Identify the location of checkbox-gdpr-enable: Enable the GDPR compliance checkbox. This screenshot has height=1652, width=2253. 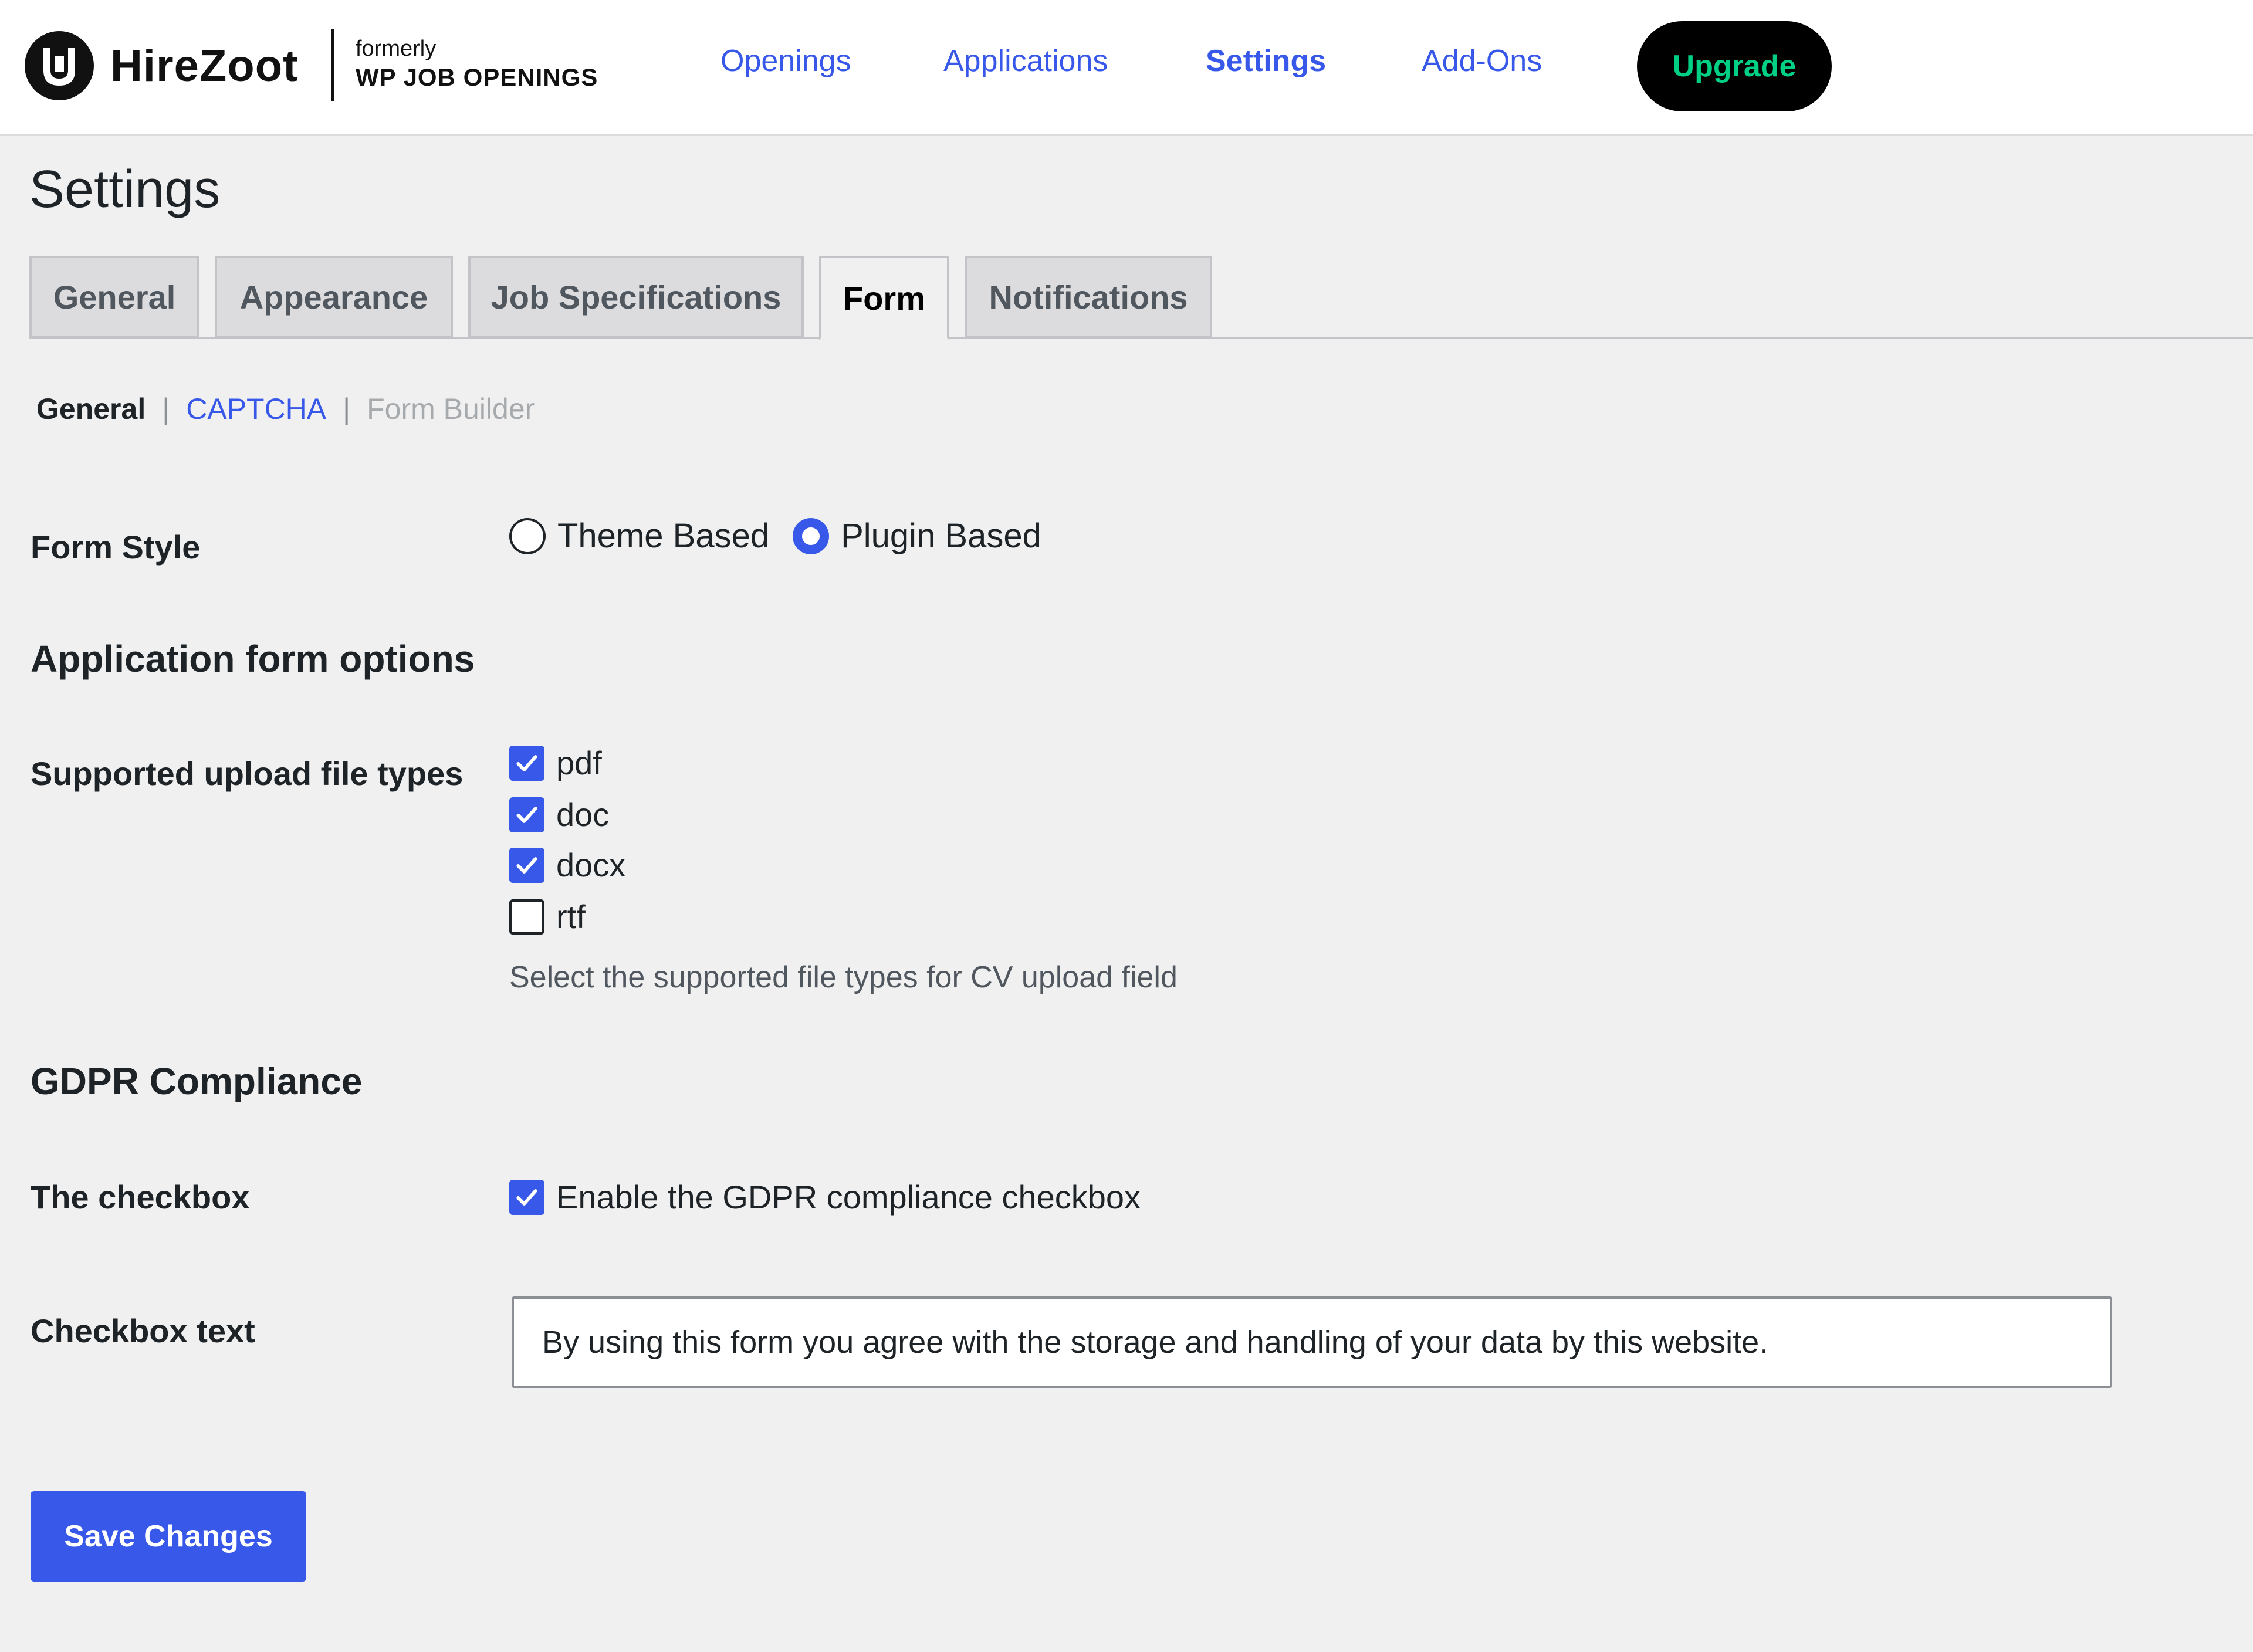
(825, 1197).